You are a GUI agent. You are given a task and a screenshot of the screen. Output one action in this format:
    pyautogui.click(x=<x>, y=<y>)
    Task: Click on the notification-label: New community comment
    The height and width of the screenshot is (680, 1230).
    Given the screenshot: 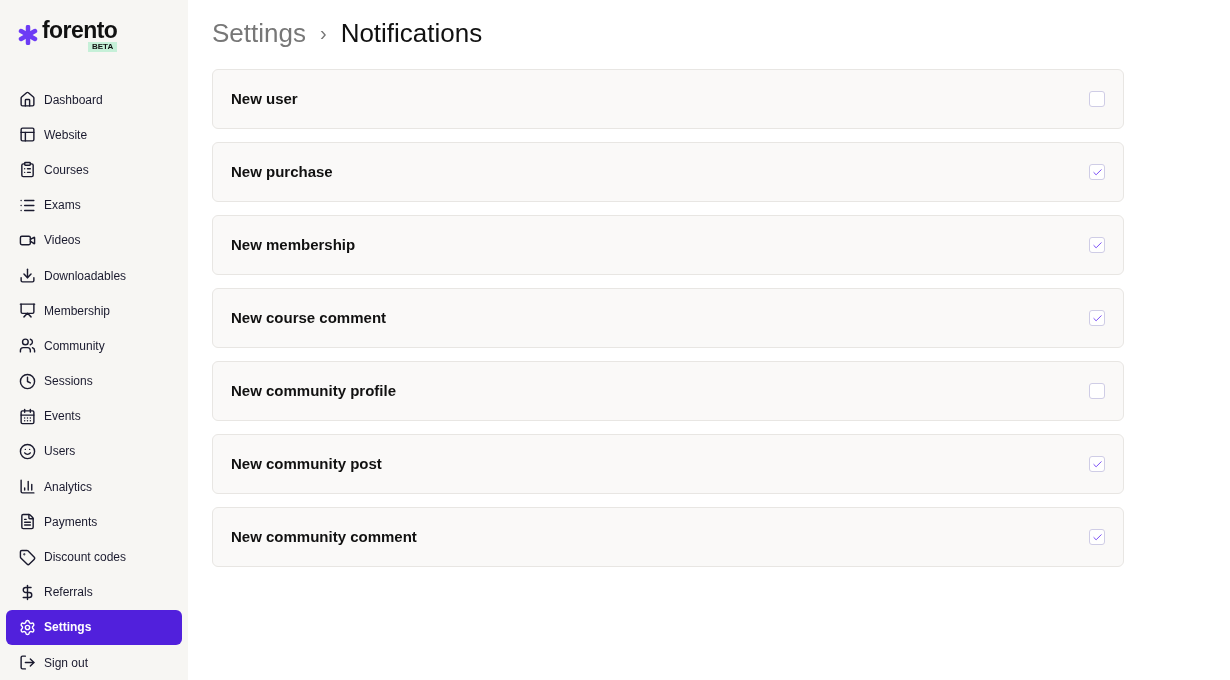 What is the action you would take?
    pyautogui.click(x=324, y=536)
    